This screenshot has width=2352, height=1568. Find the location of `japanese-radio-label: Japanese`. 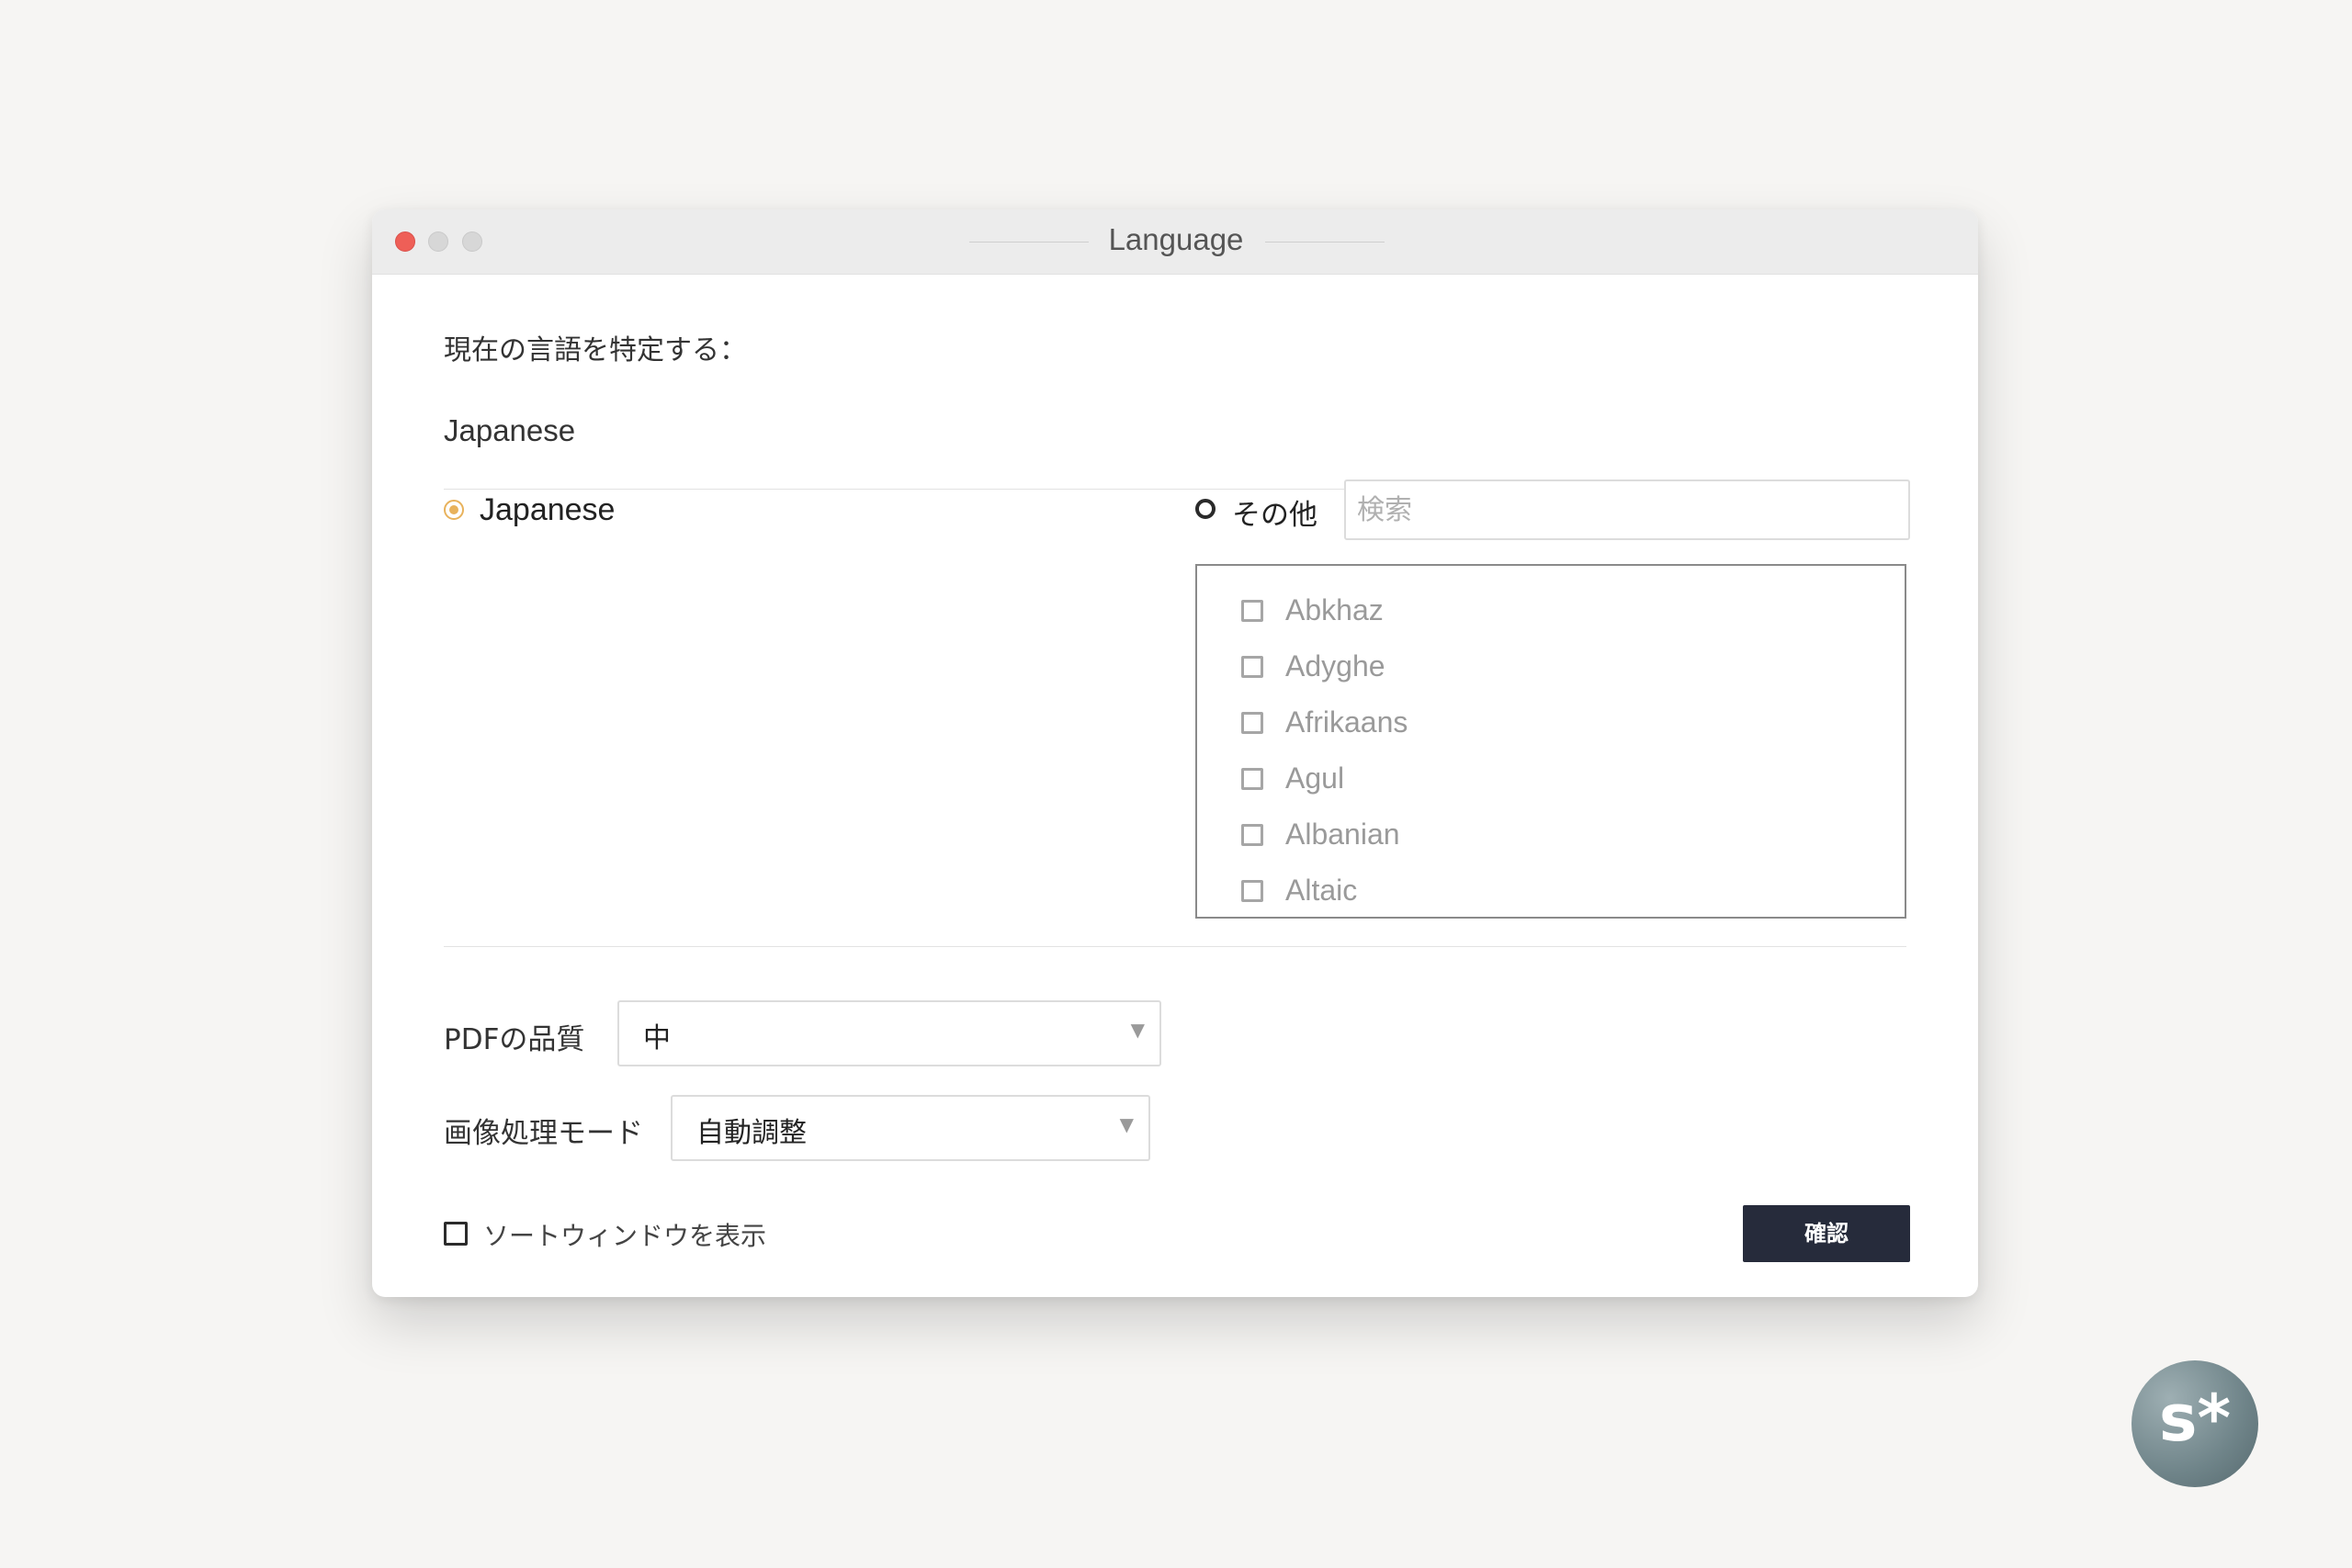

japanese-radio-label: Japanese is located at coordinates (547, 510).